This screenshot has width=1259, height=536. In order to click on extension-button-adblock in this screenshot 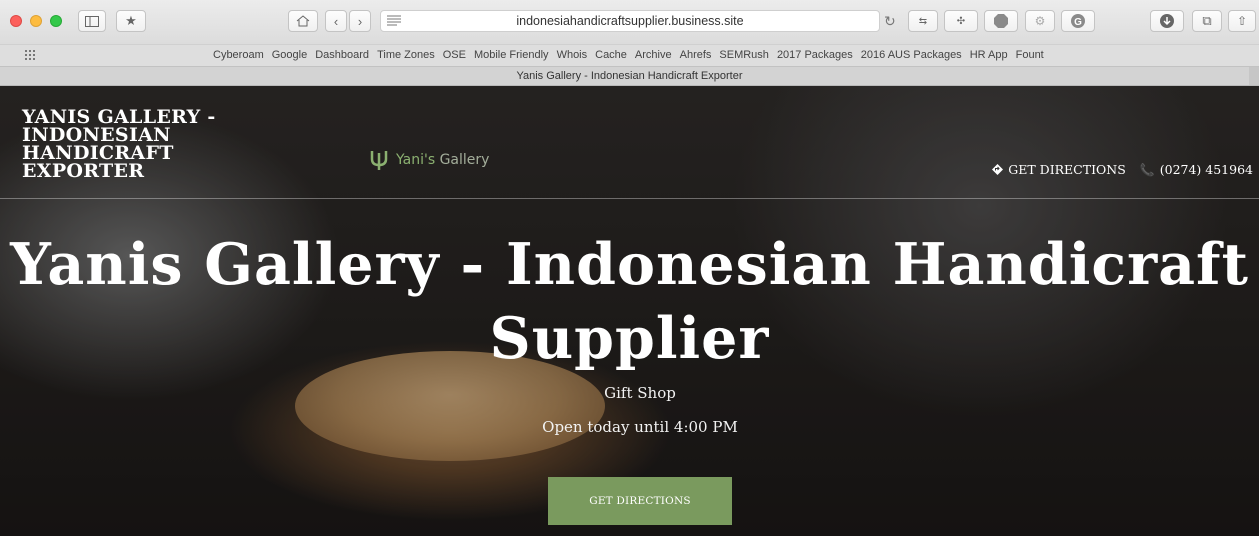, I will do `click(1001, 21)`.